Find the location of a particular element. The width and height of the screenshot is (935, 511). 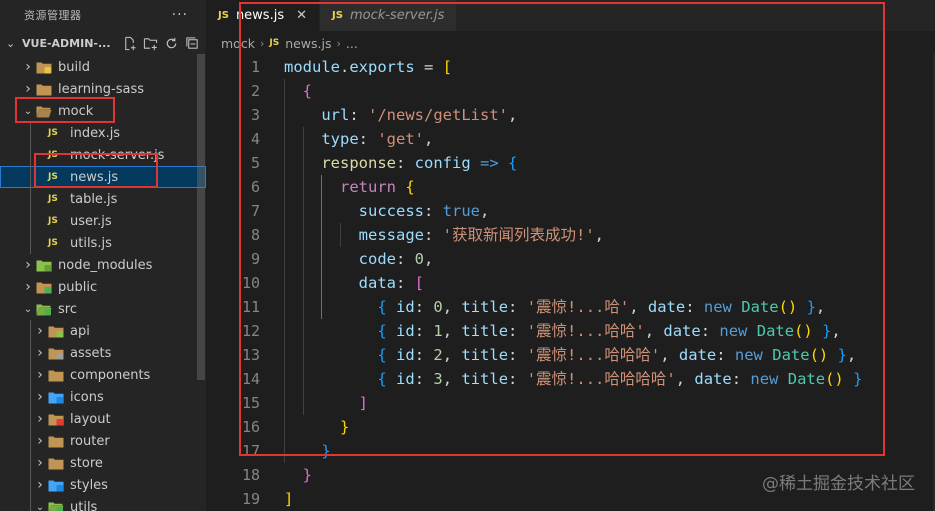

tab-news-js: JS news.js ✕ is located at coordinates (263, 15).